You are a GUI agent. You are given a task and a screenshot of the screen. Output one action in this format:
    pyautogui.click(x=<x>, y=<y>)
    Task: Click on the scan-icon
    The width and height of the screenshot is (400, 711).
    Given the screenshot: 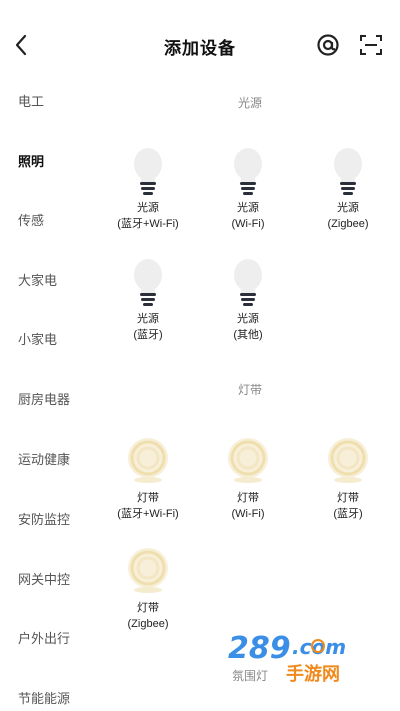 What is the action you would take?
    pyautogui.click(x=371, y=45)
    